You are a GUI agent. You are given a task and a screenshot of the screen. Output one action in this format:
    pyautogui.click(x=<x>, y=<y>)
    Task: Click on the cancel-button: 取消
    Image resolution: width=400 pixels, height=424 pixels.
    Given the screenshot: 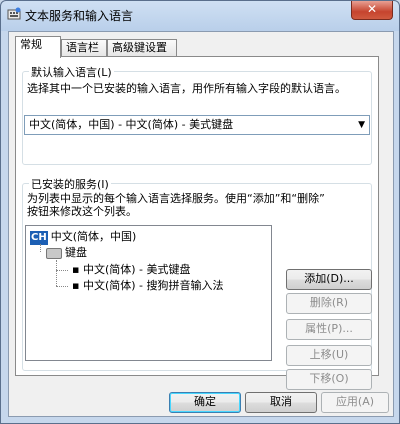 What is the action you would take?
    pyautogui.click(x=281, y=402)
    